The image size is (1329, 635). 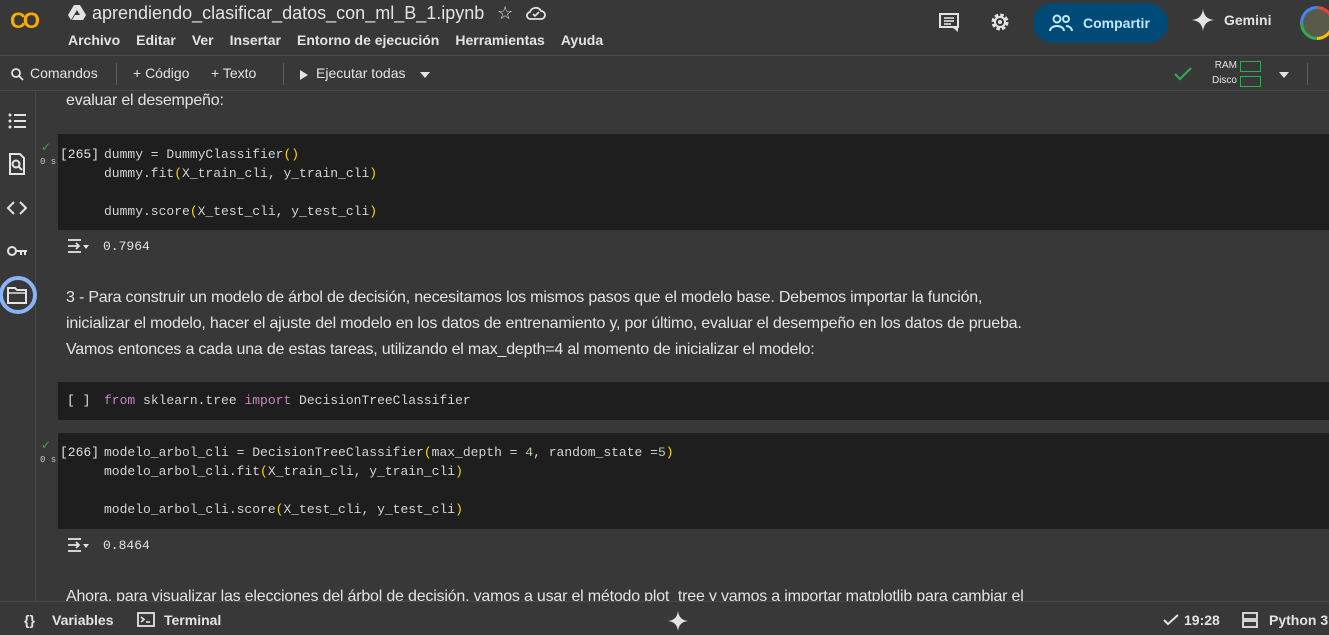 I want to click on resource-monitor: RAM Disco, so click(x=1235, y=74).